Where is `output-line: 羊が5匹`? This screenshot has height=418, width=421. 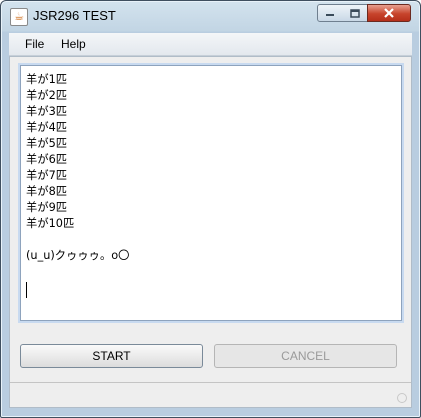
output-line: 羊が5匹 is located at coordinates (47, 143).